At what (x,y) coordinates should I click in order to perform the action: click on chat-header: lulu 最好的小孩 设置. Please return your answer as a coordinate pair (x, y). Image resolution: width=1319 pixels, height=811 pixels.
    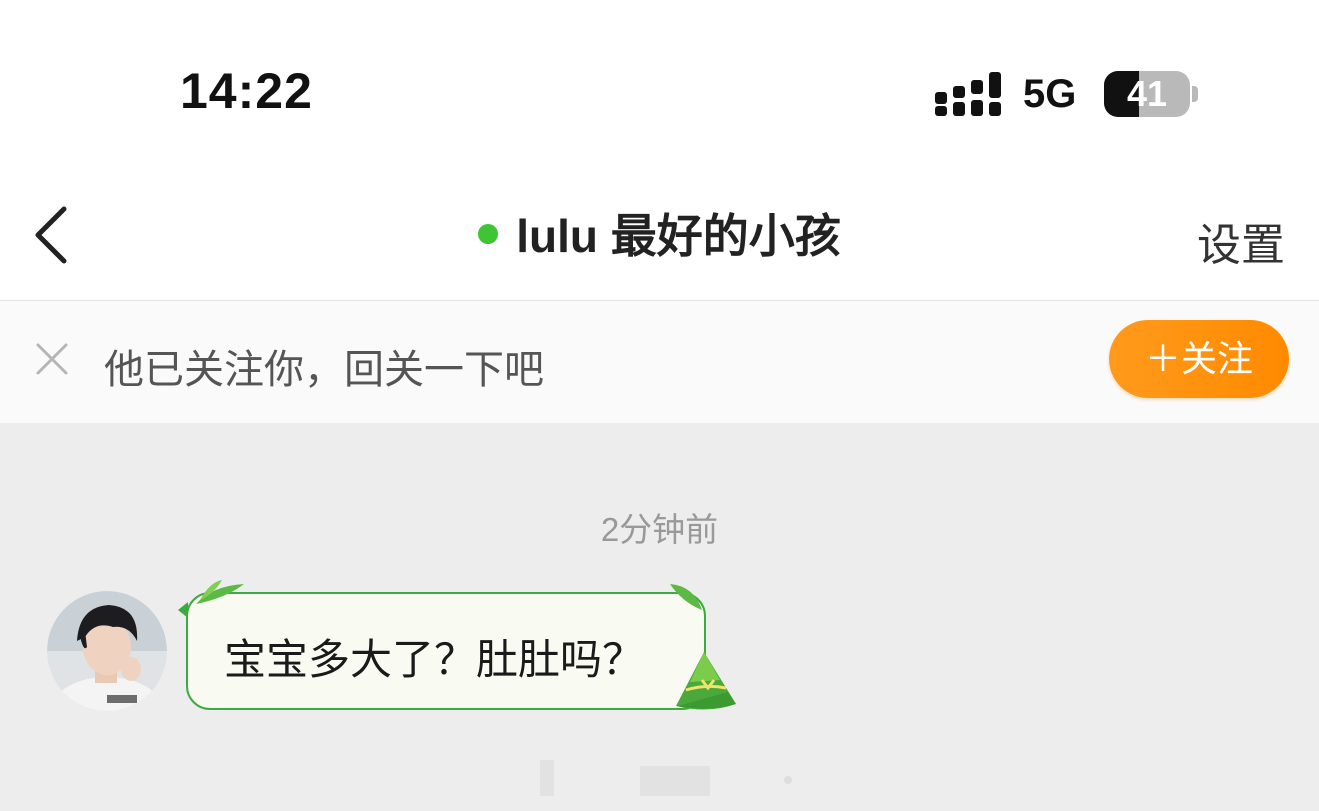
    Looking at the image, I should click on (659, 243).